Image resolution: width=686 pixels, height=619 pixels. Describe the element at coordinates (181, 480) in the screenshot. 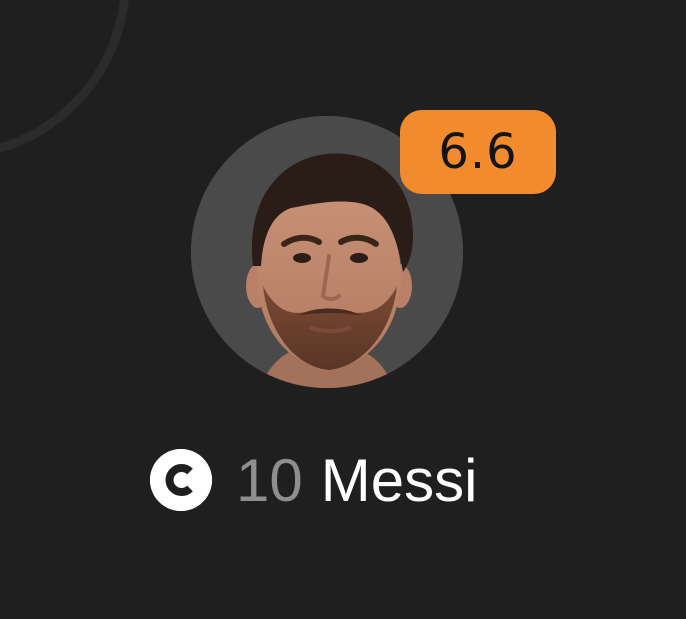

I see `captain-c-icon` at that location.